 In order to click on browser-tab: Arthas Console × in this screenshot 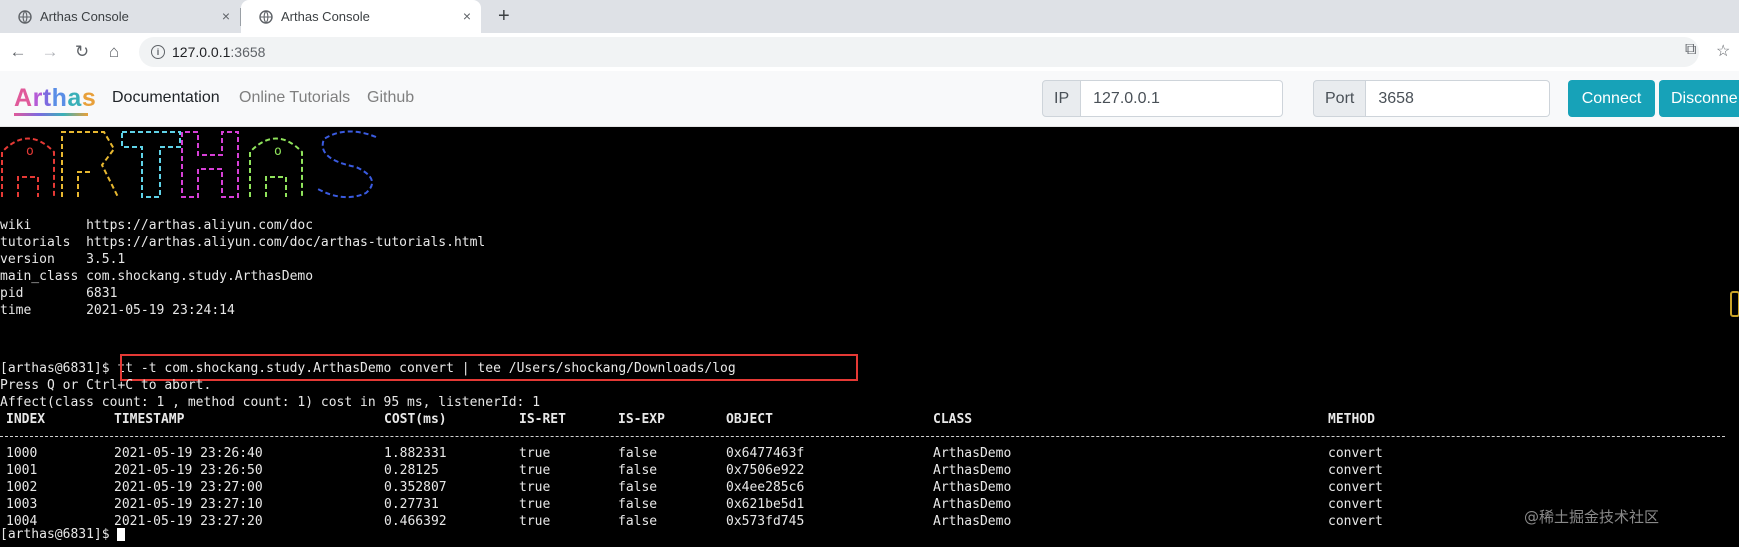, I will do `click(120, 16)`.